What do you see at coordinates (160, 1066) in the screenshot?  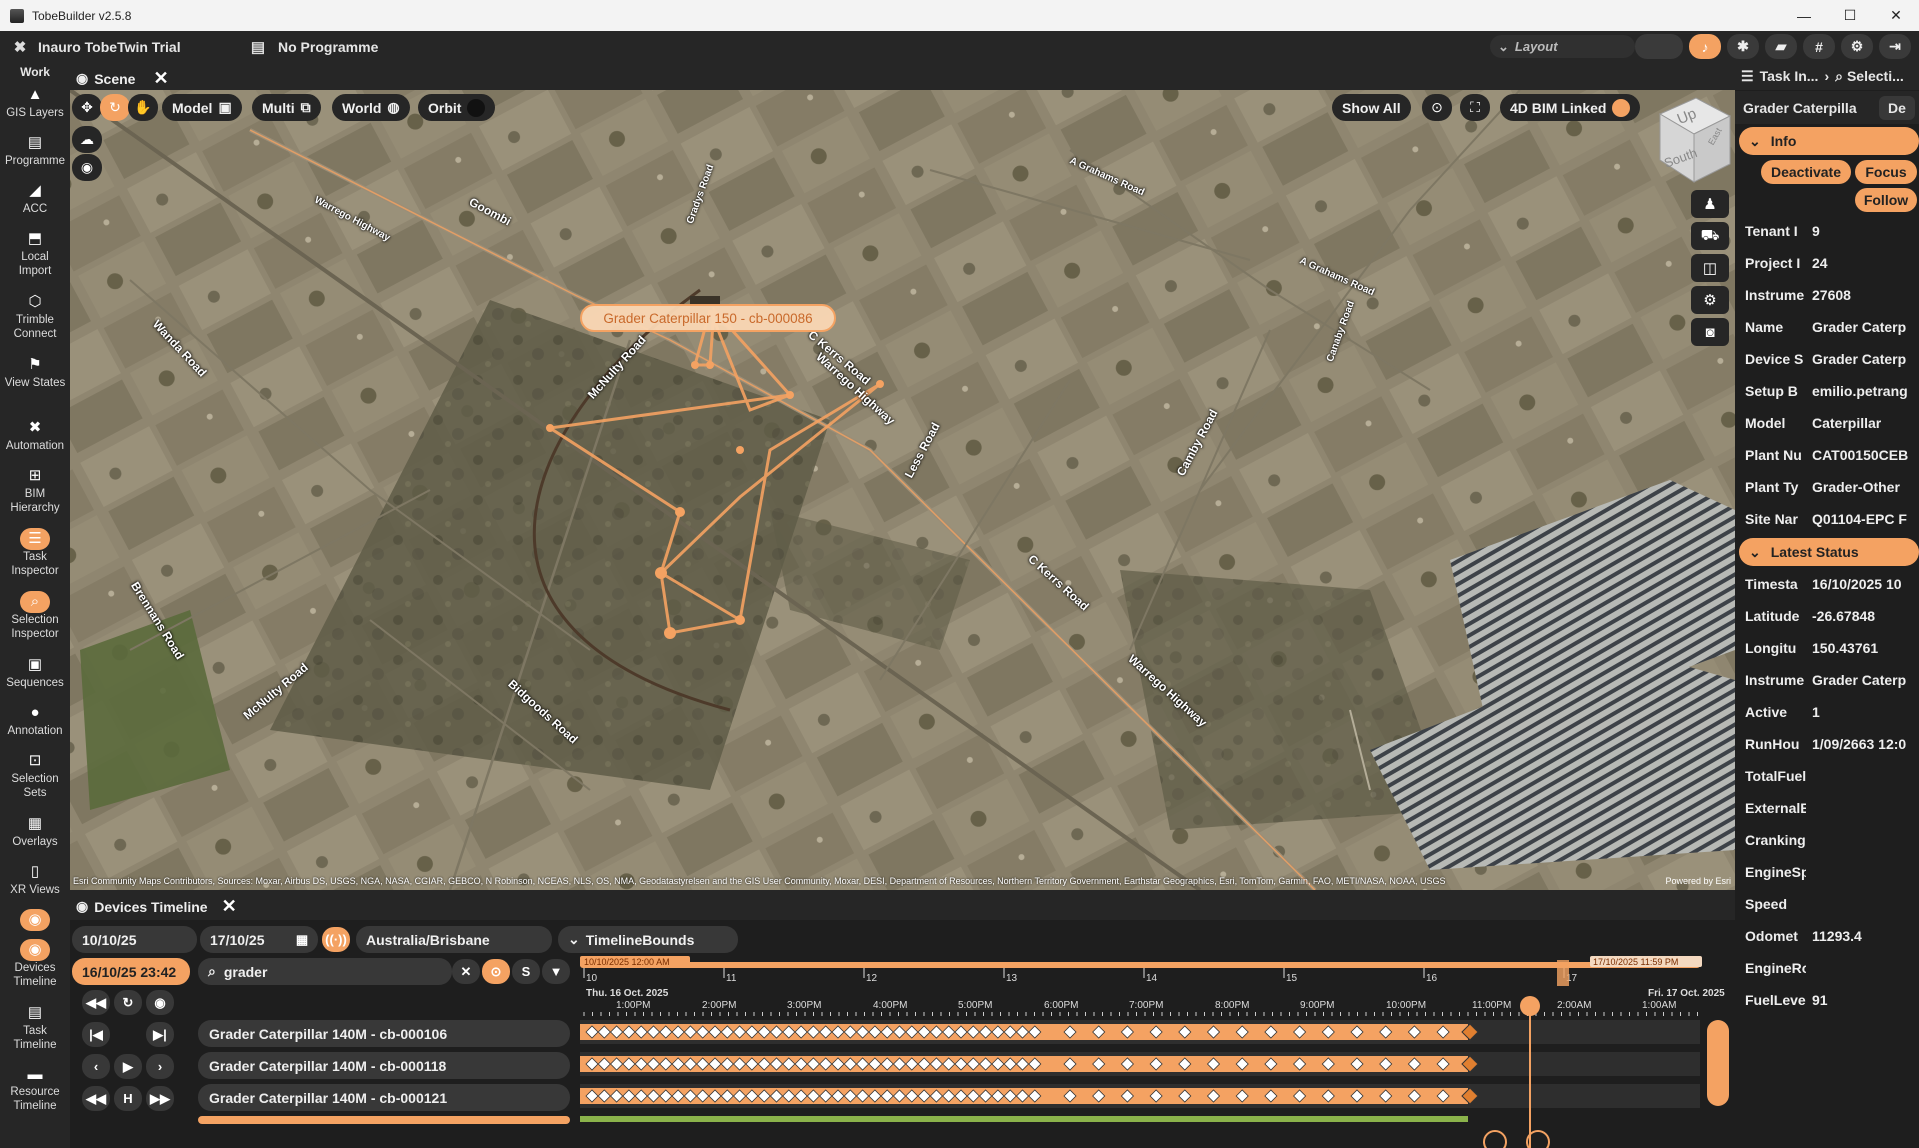 I see `step-forward-icon: ›` at bounding box center [160, 1066].